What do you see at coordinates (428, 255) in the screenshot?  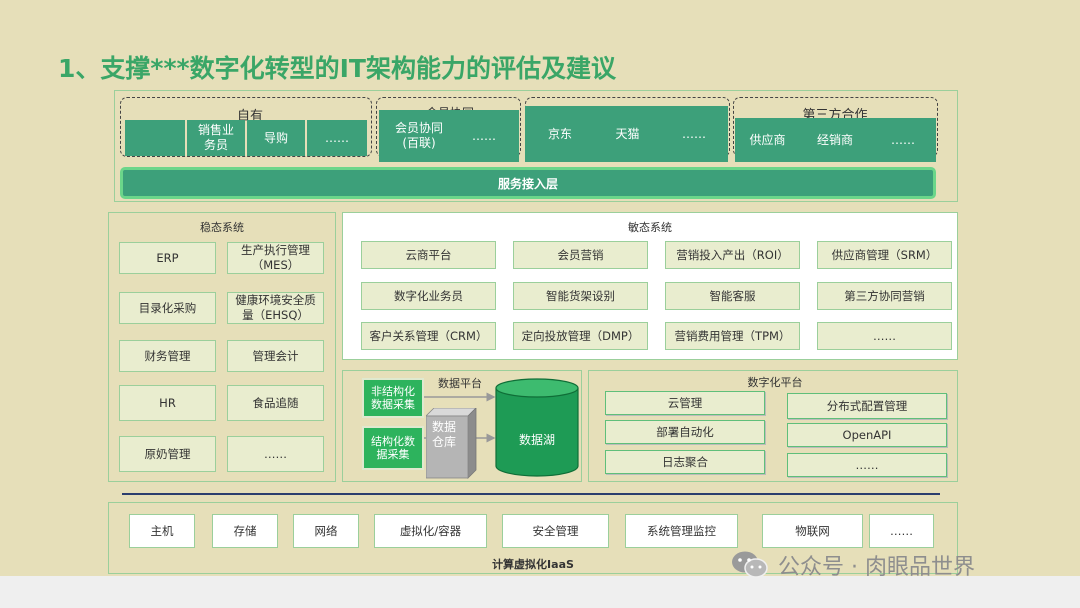 I see `agile-item-cloud-commerce: 云商平台` at bounding box center [428, 255].